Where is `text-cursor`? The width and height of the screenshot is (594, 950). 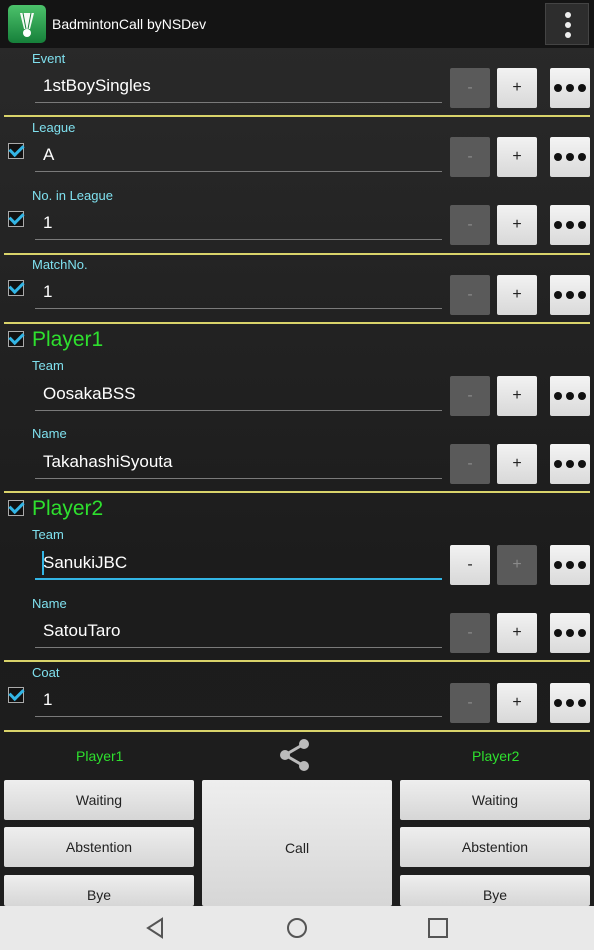
text-cursor is located at coordinates (43, 563).